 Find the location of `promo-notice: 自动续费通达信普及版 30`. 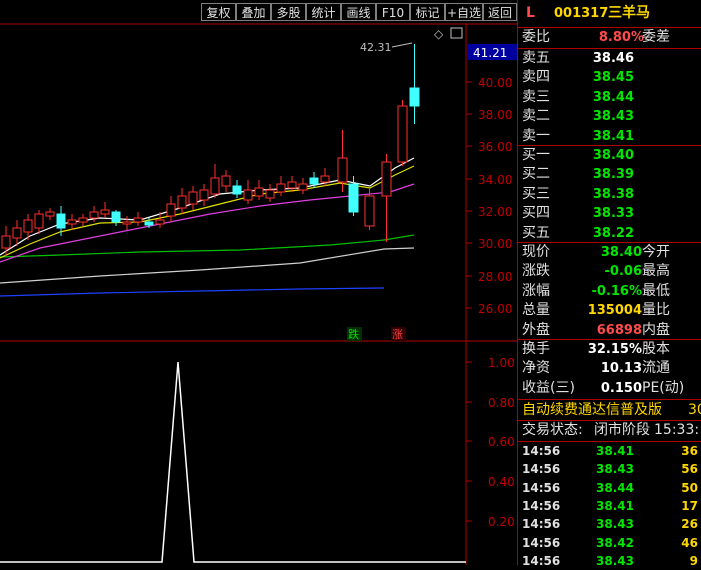

promo-notice: 自动续费通达信普及版 30 is located at coordinates (611, 410).